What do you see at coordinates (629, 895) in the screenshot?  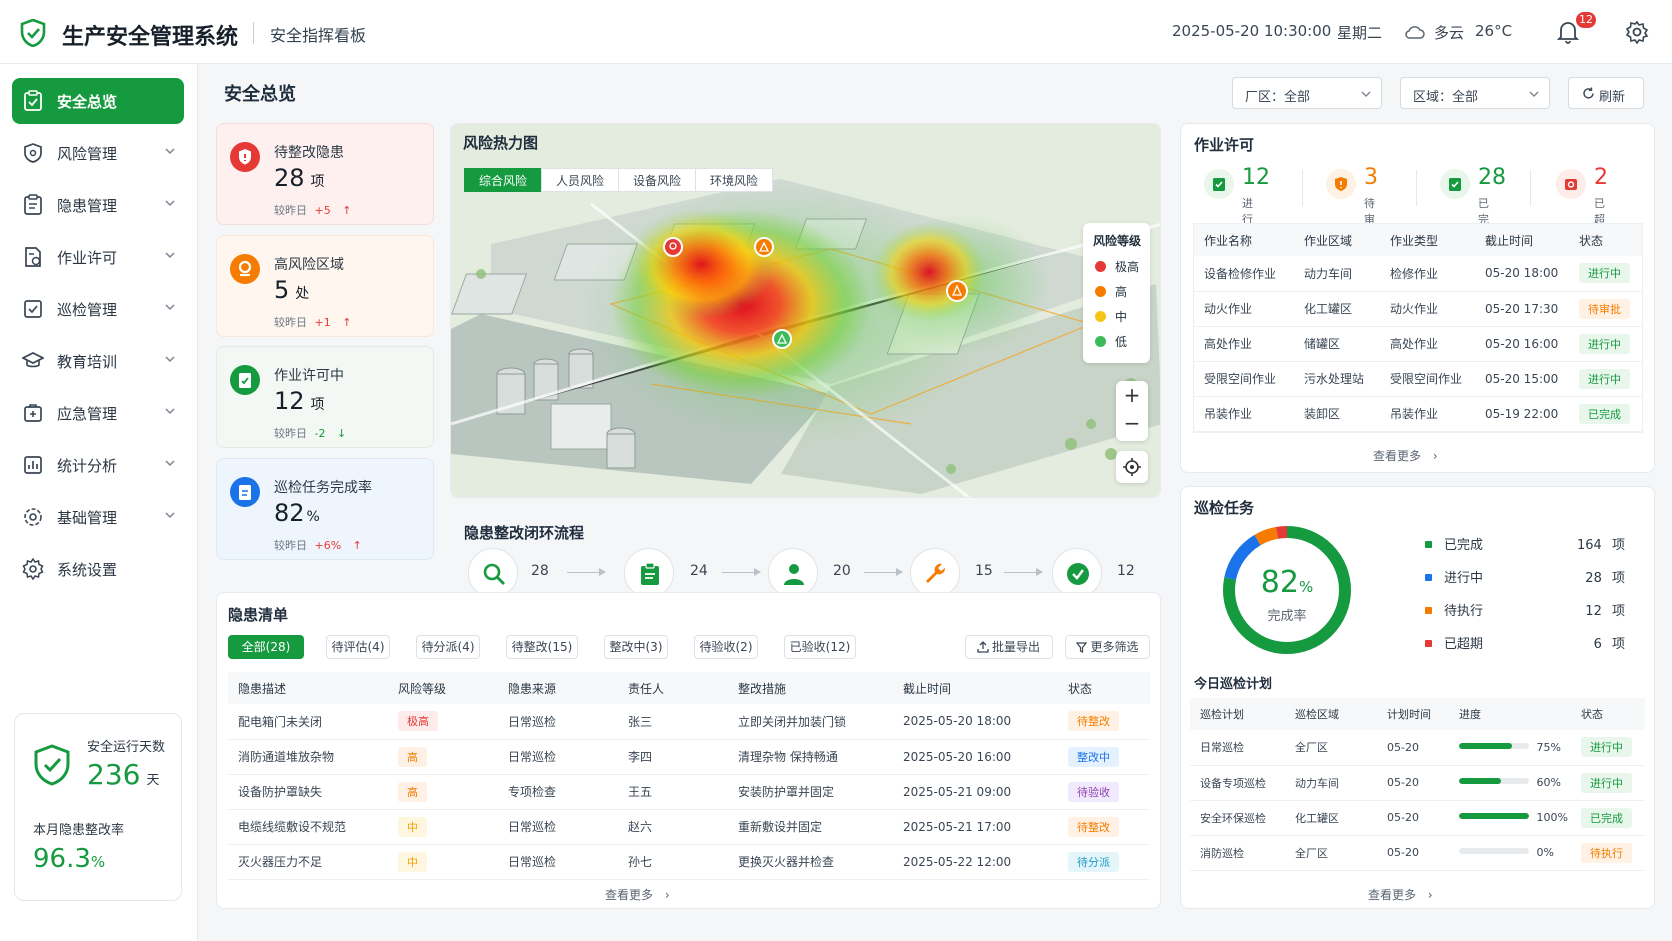 I see `view-more-label: 查看更多` at bounding box center [629, 895].